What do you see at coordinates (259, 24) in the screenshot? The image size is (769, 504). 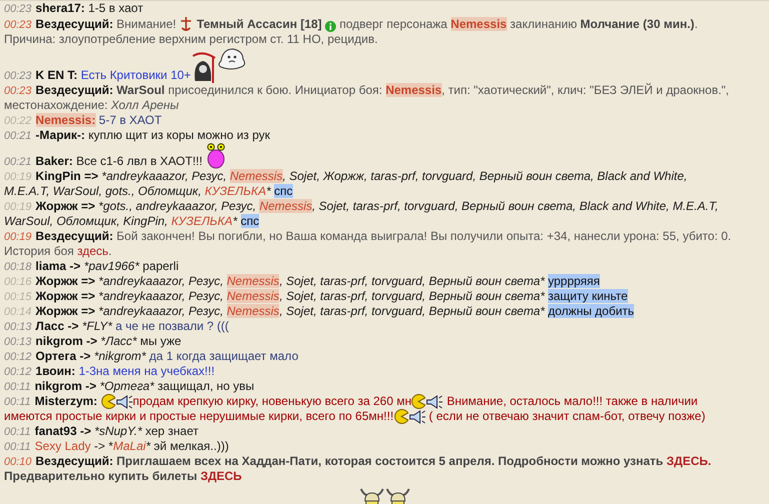 I see `message-text: Темный Ассасин [18]` at bounding box center [259, 24].